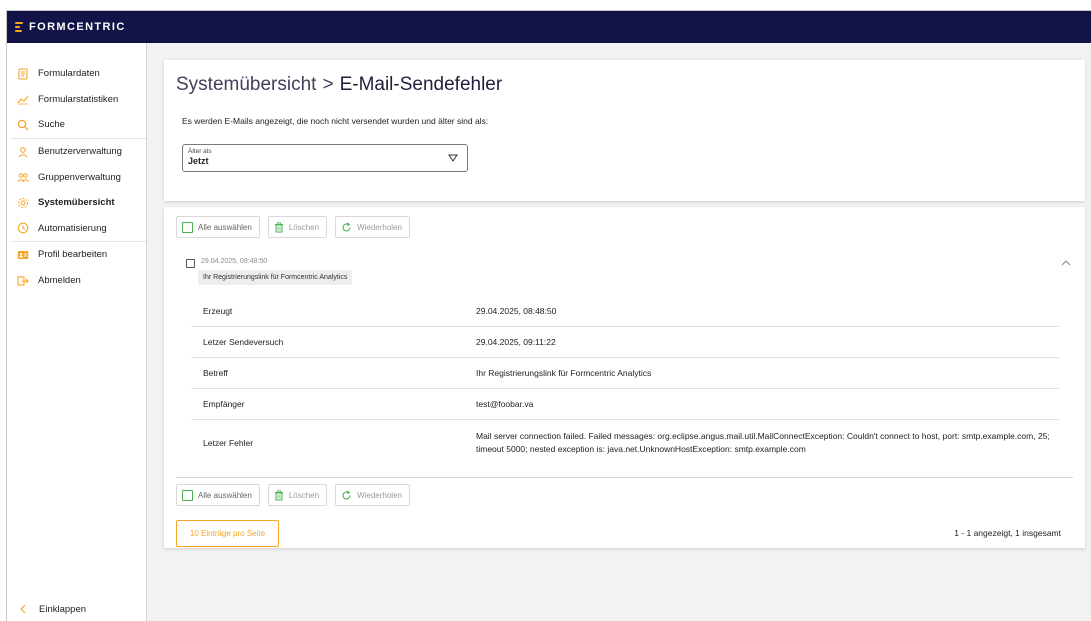 This screenshot has width=1091, height=621. Describe the element at coordinates (63, 609) in the screenshot. I see `collapse-label: Einklappen` at that location.